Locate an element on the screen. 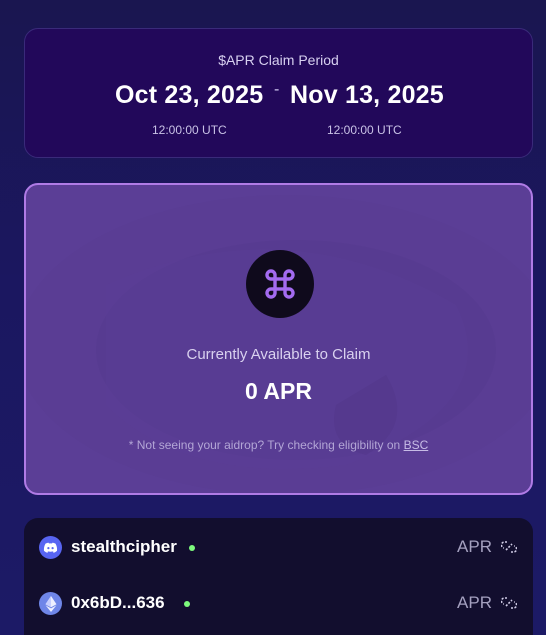 The width and height of the screenshot is (546, 635). bsc-link: BSC is located at coordinates (416, 445).